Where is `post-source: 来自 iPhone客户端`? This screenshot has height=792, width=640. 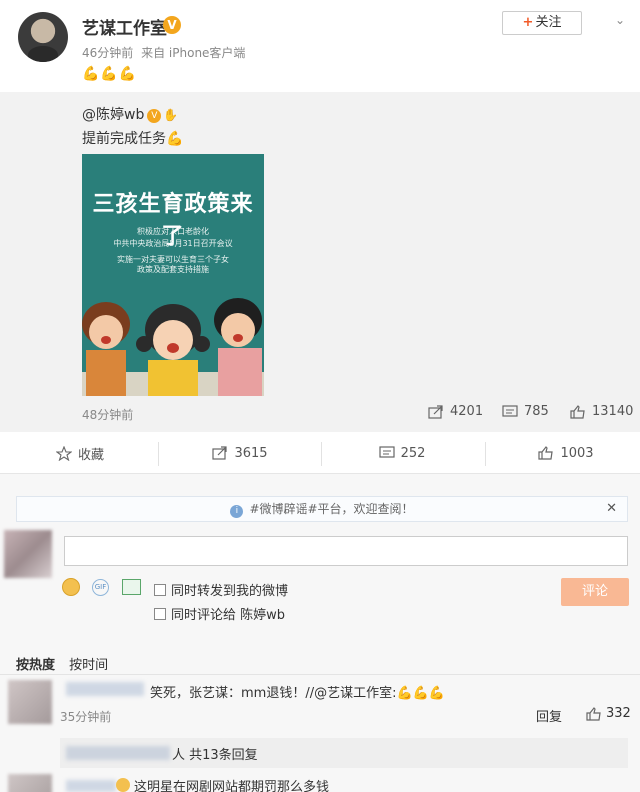 post-source: 来自 iPhone客户端 is located at coordinates (193, 53).